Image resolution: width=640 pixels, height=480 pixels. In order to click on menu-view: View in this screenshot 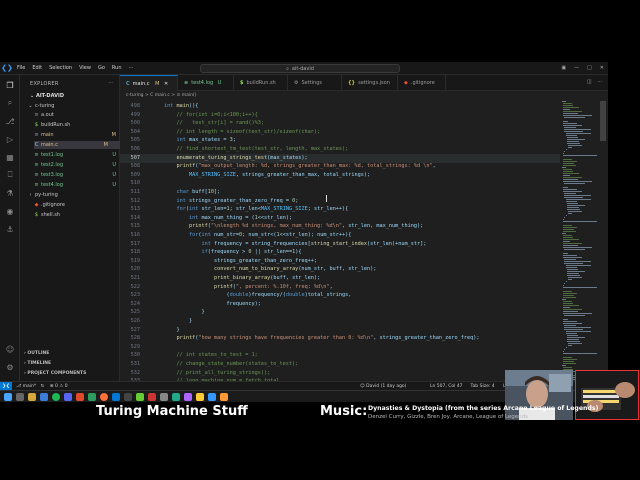, I will do `click(85, 68)`.